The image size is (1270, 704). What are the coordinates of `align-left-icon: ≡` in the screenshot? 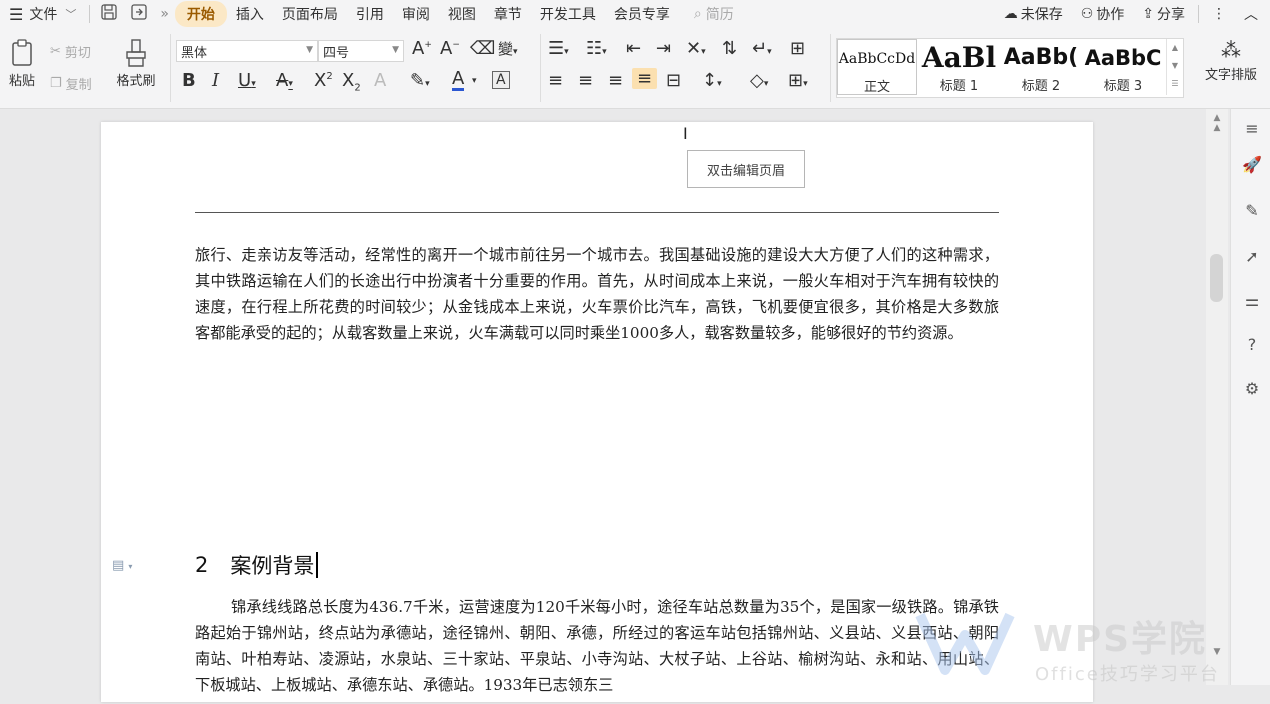 It's located at (555, 80).